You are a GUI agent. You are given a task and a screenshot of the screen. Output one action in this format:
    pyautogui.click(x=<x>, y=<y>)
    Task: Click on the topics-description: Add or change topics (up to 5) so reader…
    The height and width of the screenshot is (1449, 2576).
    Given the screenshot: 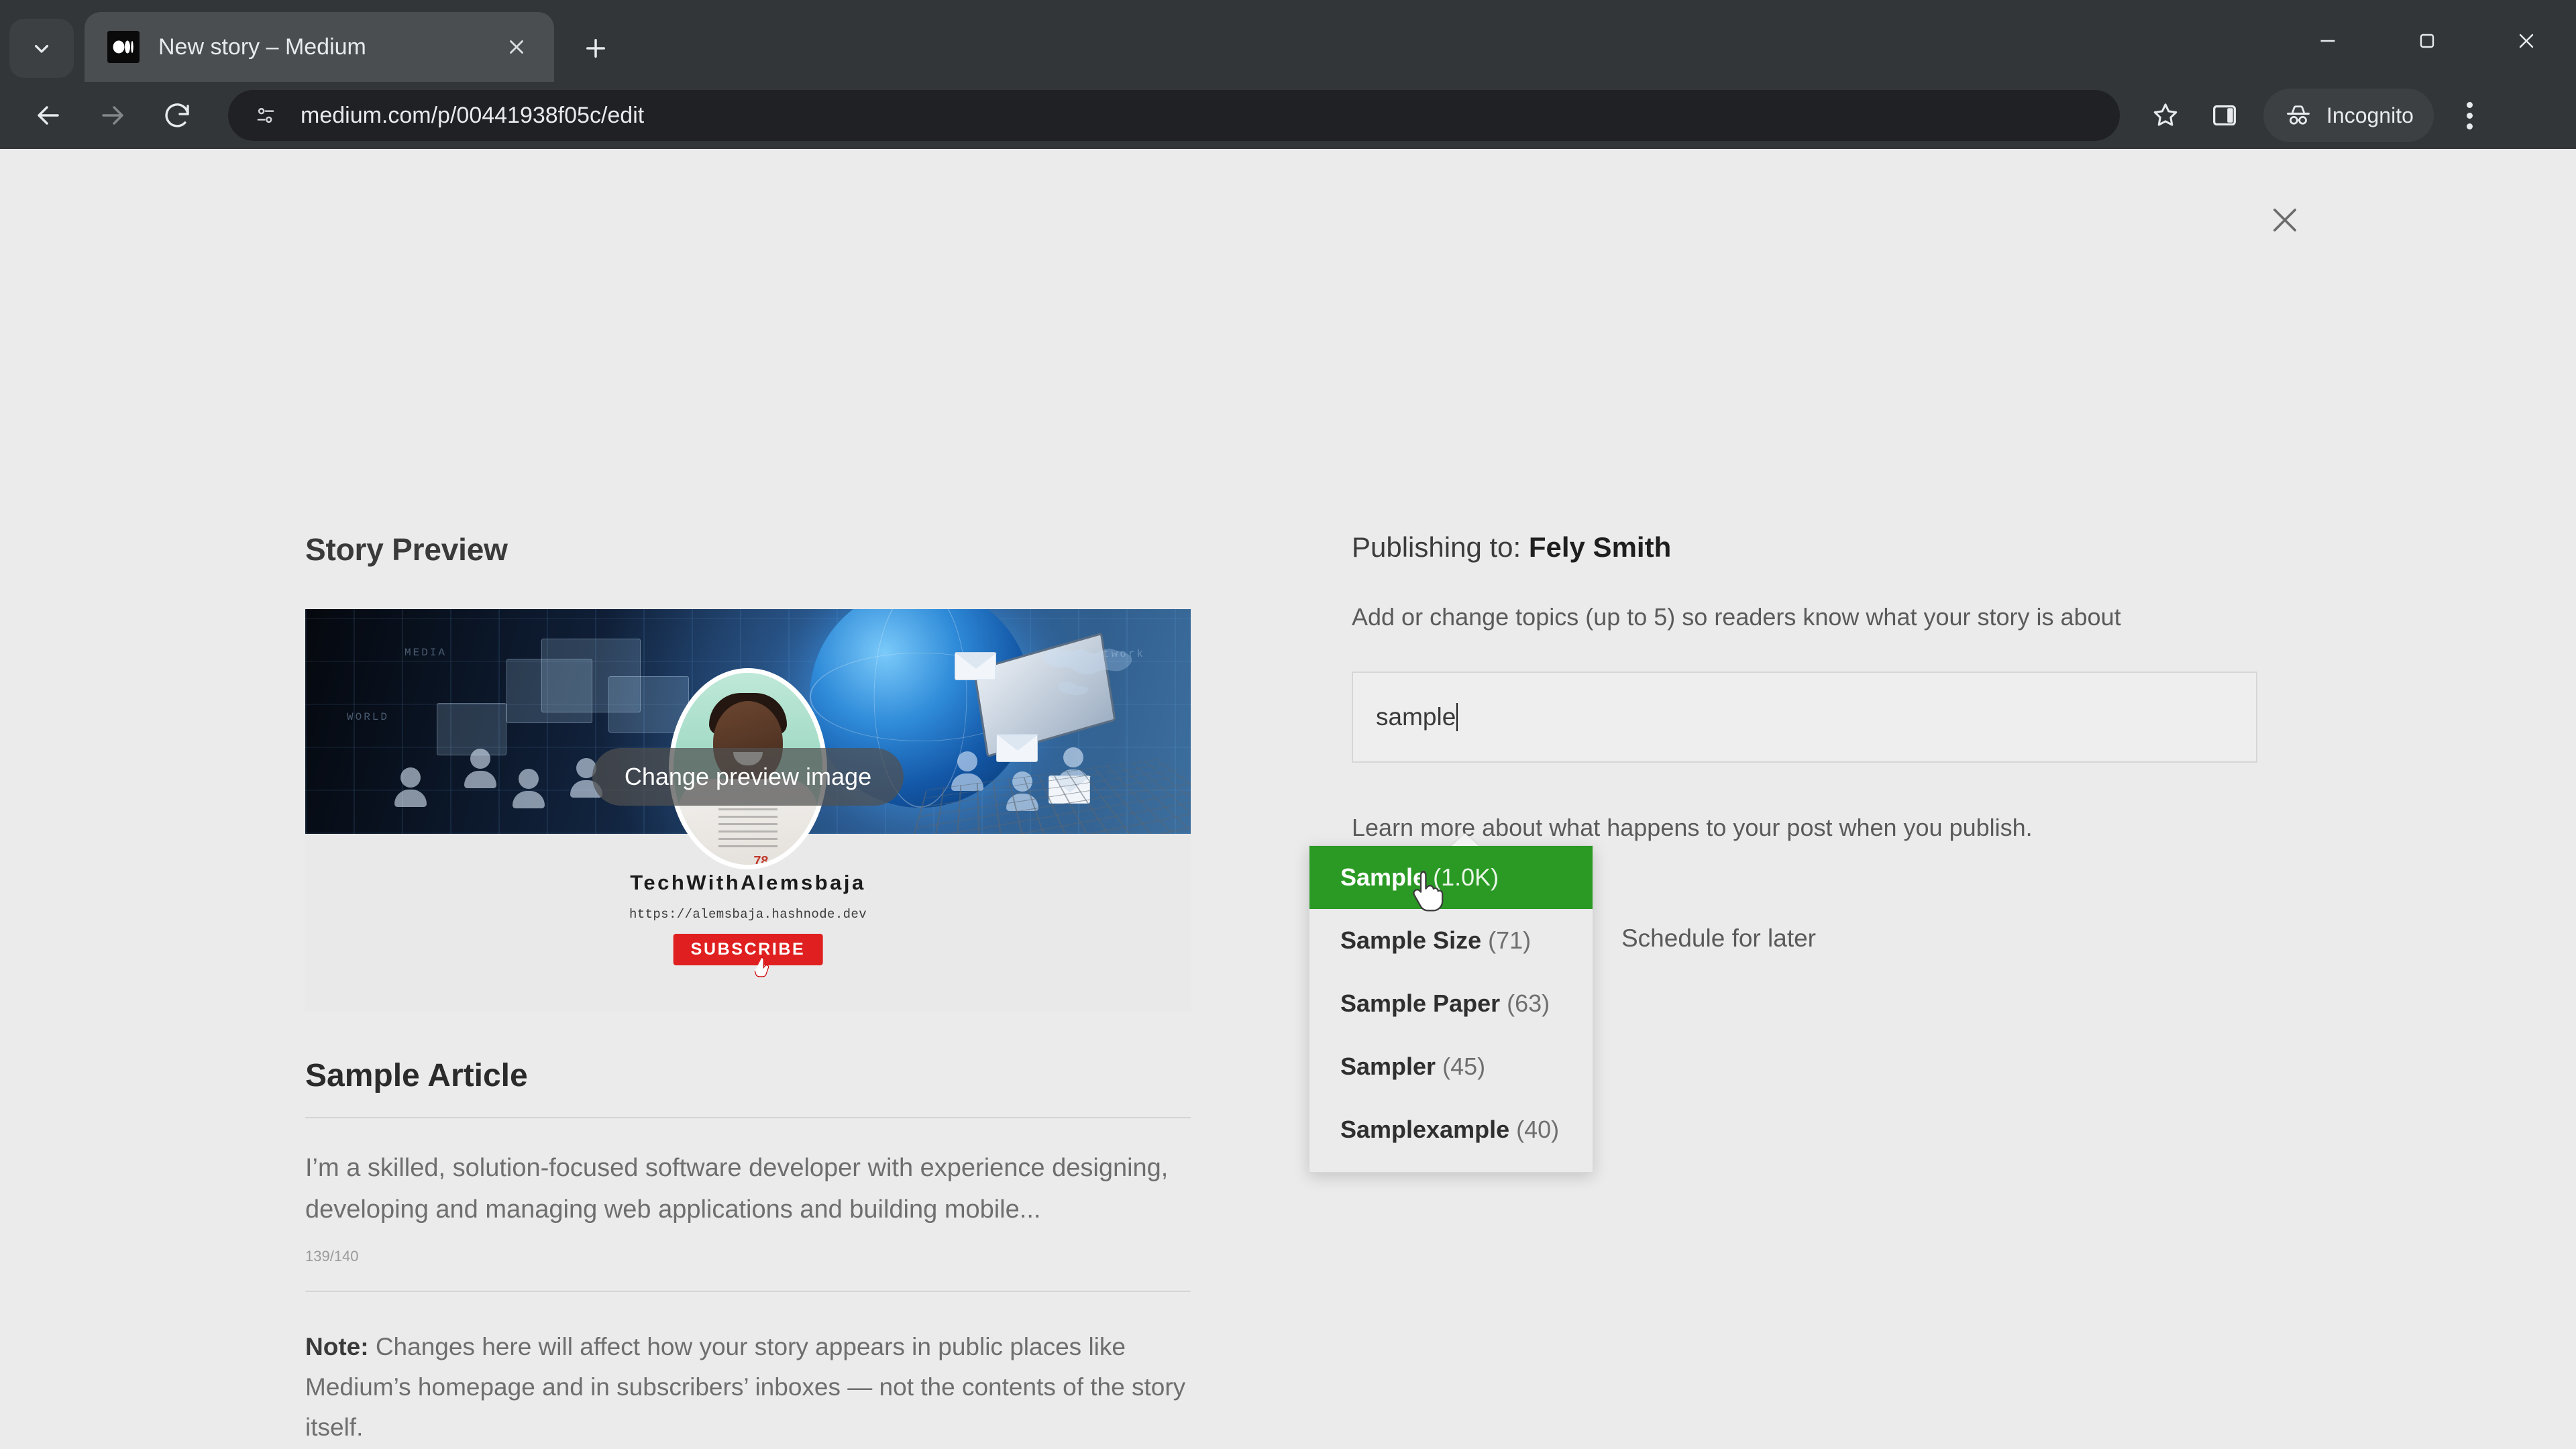 What is the action you would take?
    pyautogui.click(x=1736, y=617)
    